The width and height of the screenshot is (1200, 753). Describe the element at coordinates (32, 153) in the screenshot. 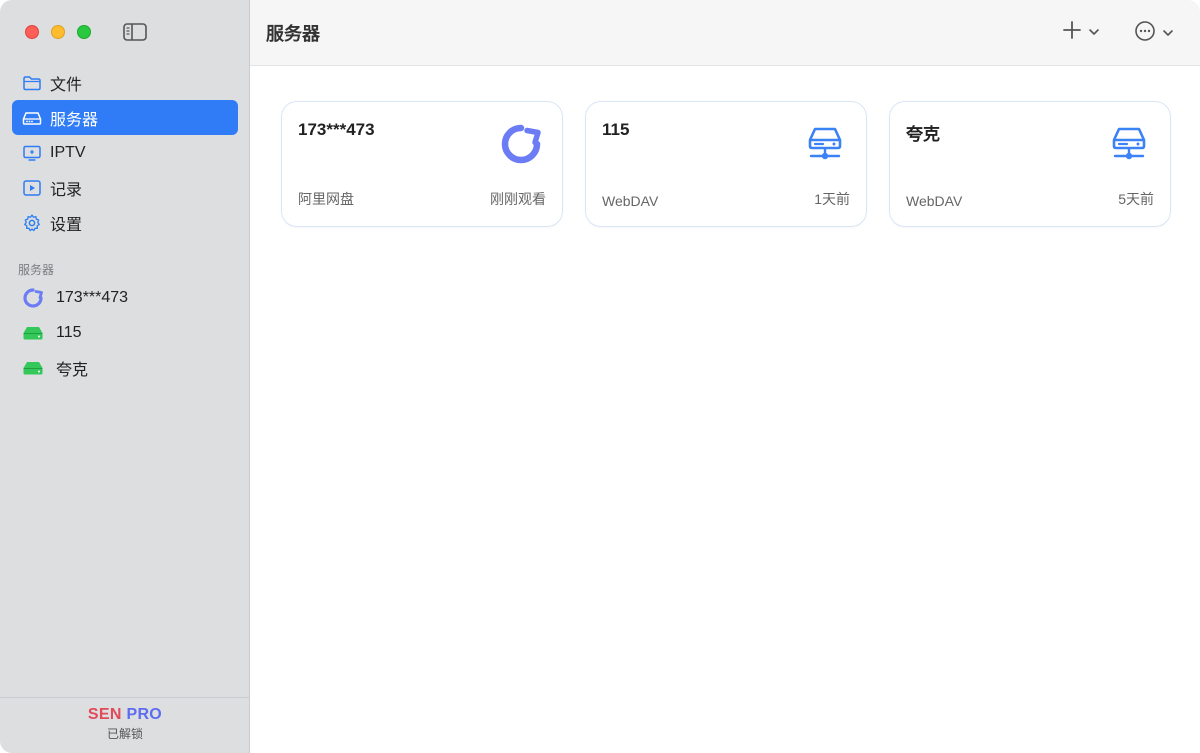

I see `tv-icon` at that location.